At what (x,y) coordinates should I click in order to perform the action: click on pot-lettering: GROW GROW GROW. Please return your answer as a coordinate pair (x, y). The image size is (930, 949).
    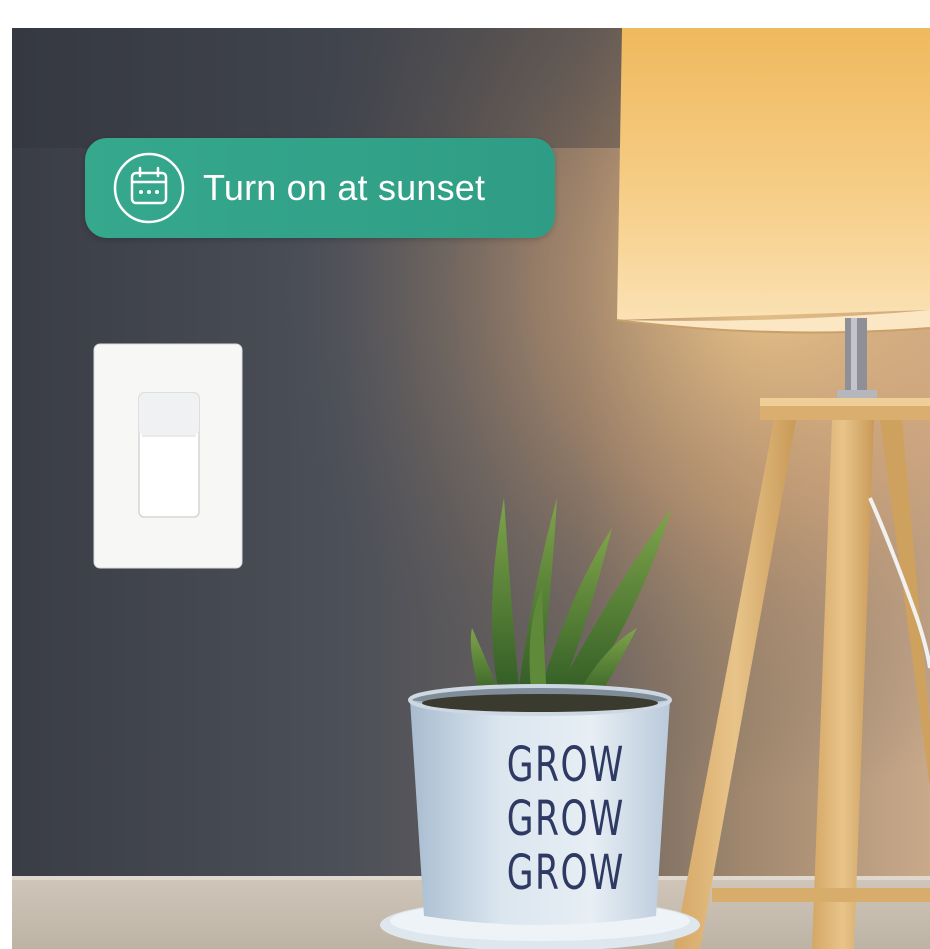
    Looking at the image, I should click on (565, 819).